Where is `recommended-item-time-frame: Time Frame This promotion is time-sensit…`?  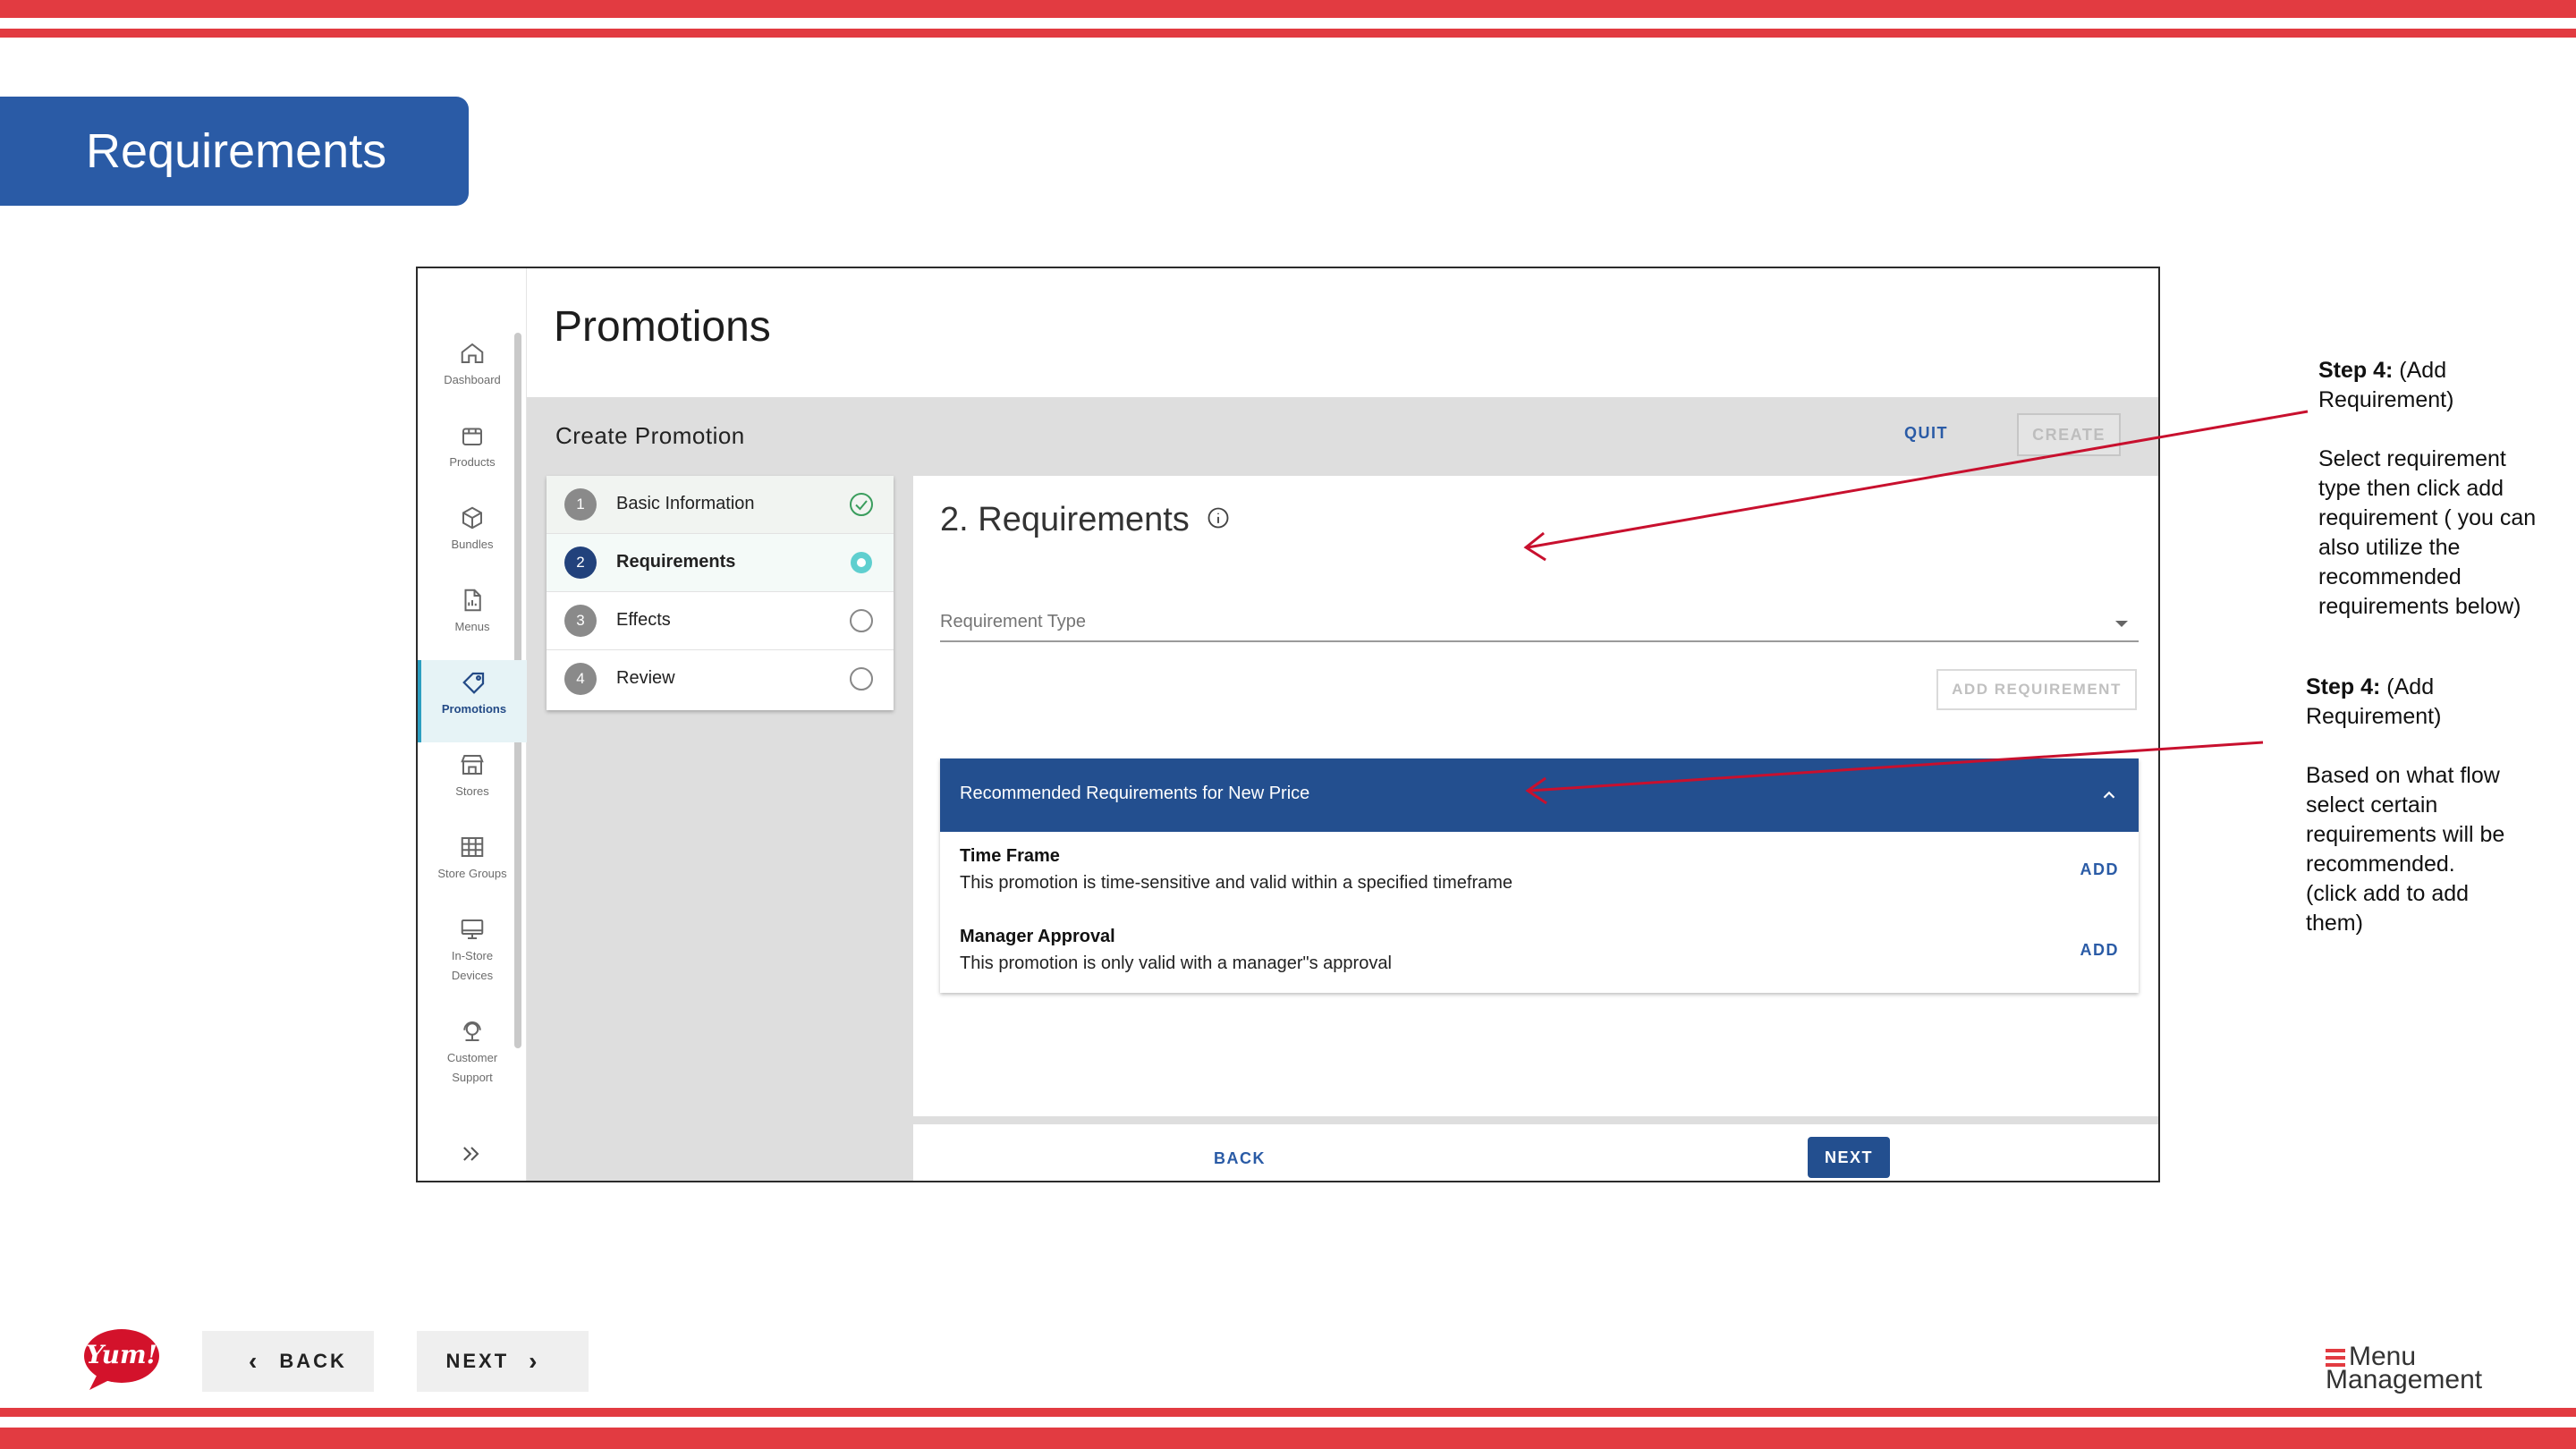
recommended-item-time-frame: Time Frame This promotion is time-sensit… is located at coordinates (1539, 873).